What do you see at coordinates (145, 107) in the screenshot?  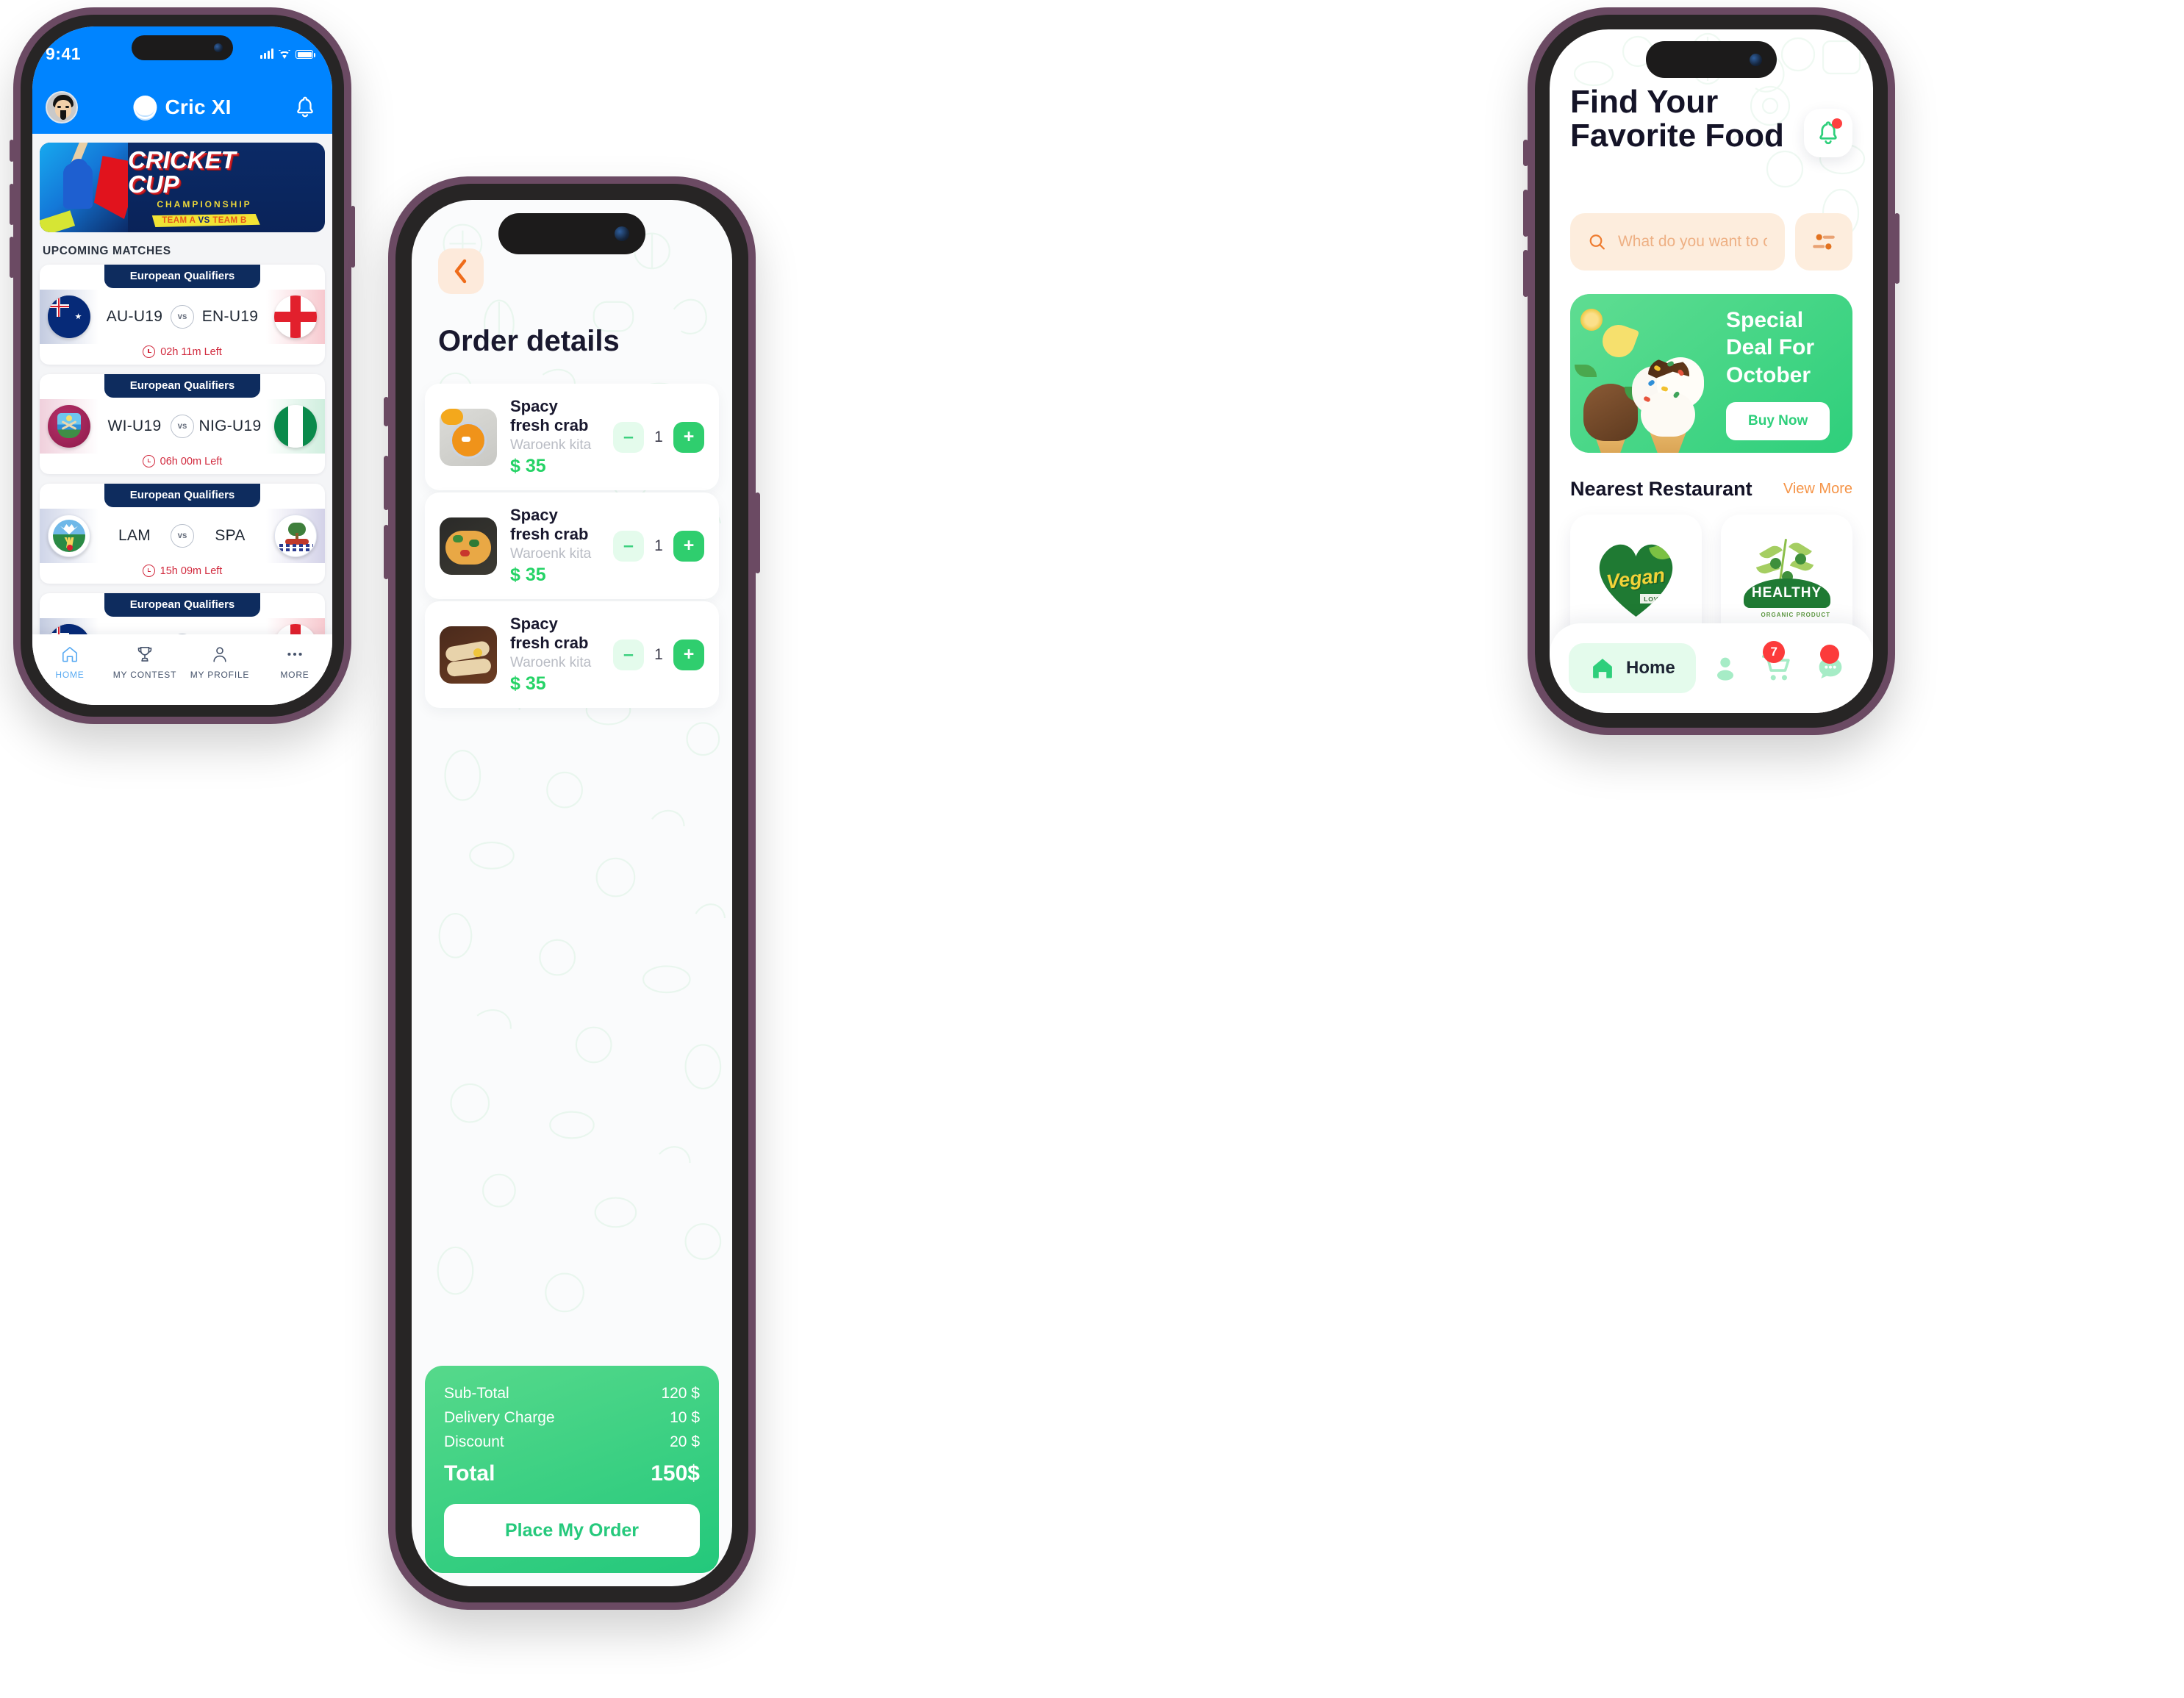 I see `cricket-ball-icon` at bounding box center [145, 107].